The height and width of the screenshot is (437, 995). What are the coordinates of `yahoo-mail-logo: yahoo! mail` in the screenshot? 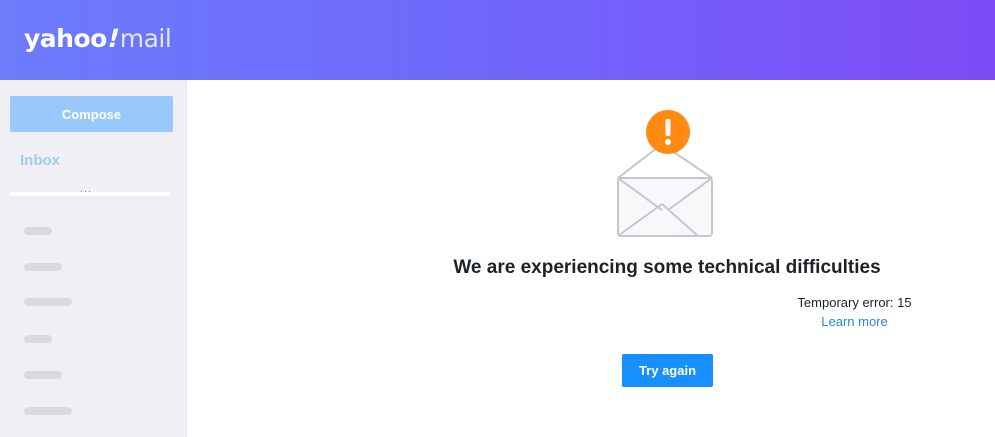 It's located at (98, 39).